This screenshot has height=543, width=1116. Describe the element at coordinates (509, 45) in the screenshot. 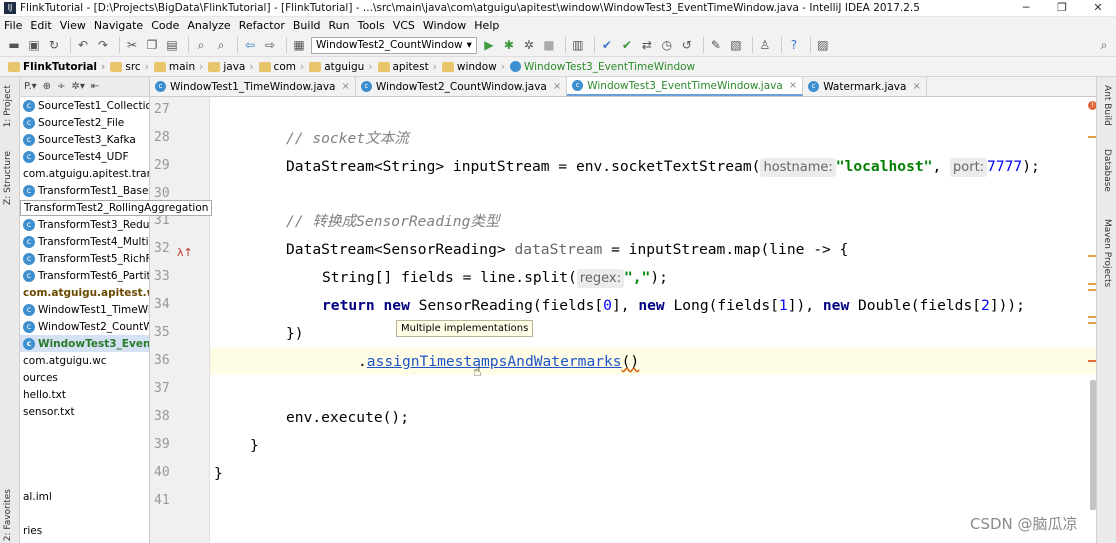

I see `debug-icon: ✱` at that location.